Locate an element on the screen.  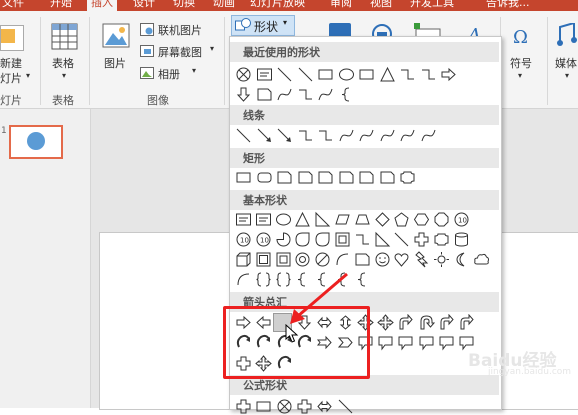
shape-option-darrow is located at coordinates (243, 94).